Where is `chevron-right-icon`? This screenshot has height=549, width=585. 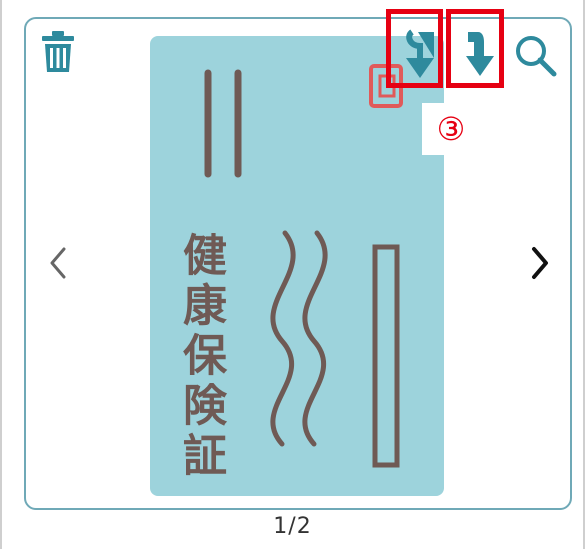
chevron-right-icon is located at coordinates (540, 263).